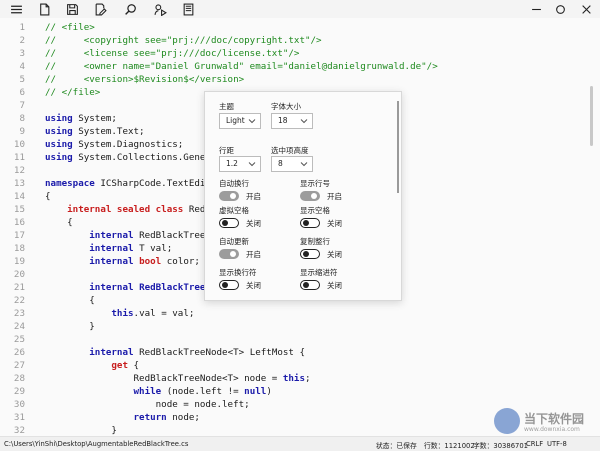 The height and width of the screenshot is (451, 600). Describe the element at coordinates (72, 9) in the screenshot. I see `save-icon` at that location.